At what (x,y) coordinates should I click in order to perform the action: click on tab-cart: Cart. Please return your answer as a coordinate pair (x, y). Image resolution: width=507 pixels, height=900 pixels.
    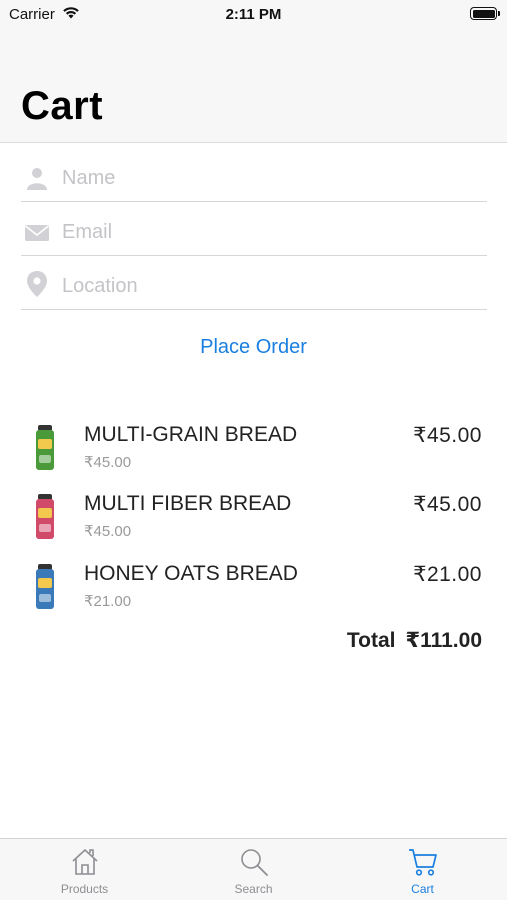
    Looking at the image, I should click on (422, 869).